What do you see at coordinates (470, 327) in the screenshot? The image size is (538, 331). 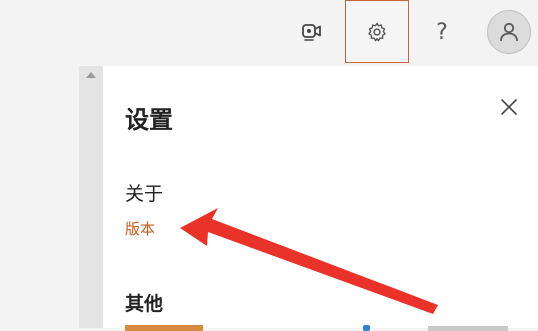 I see `partial-text-cutoff` at bounding box center [470, 327].